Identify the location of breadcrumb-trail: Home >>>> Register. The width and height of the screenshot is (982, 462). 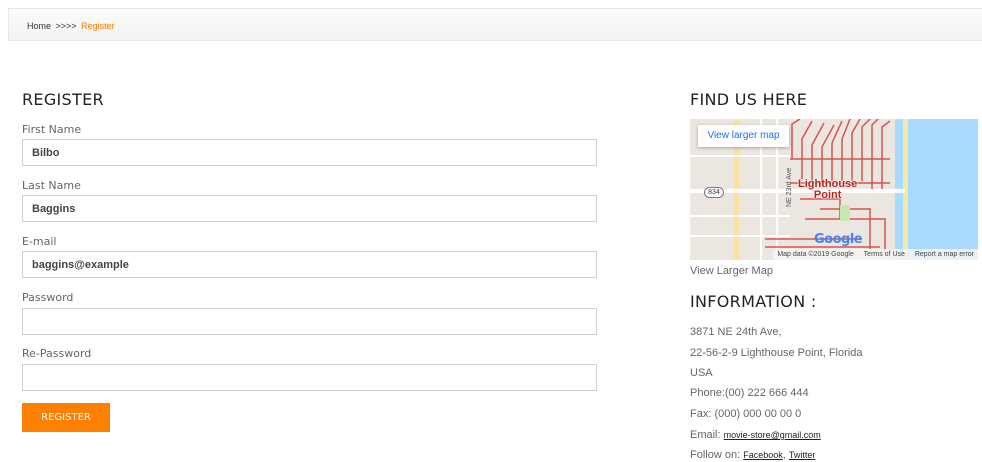
(71, 26).